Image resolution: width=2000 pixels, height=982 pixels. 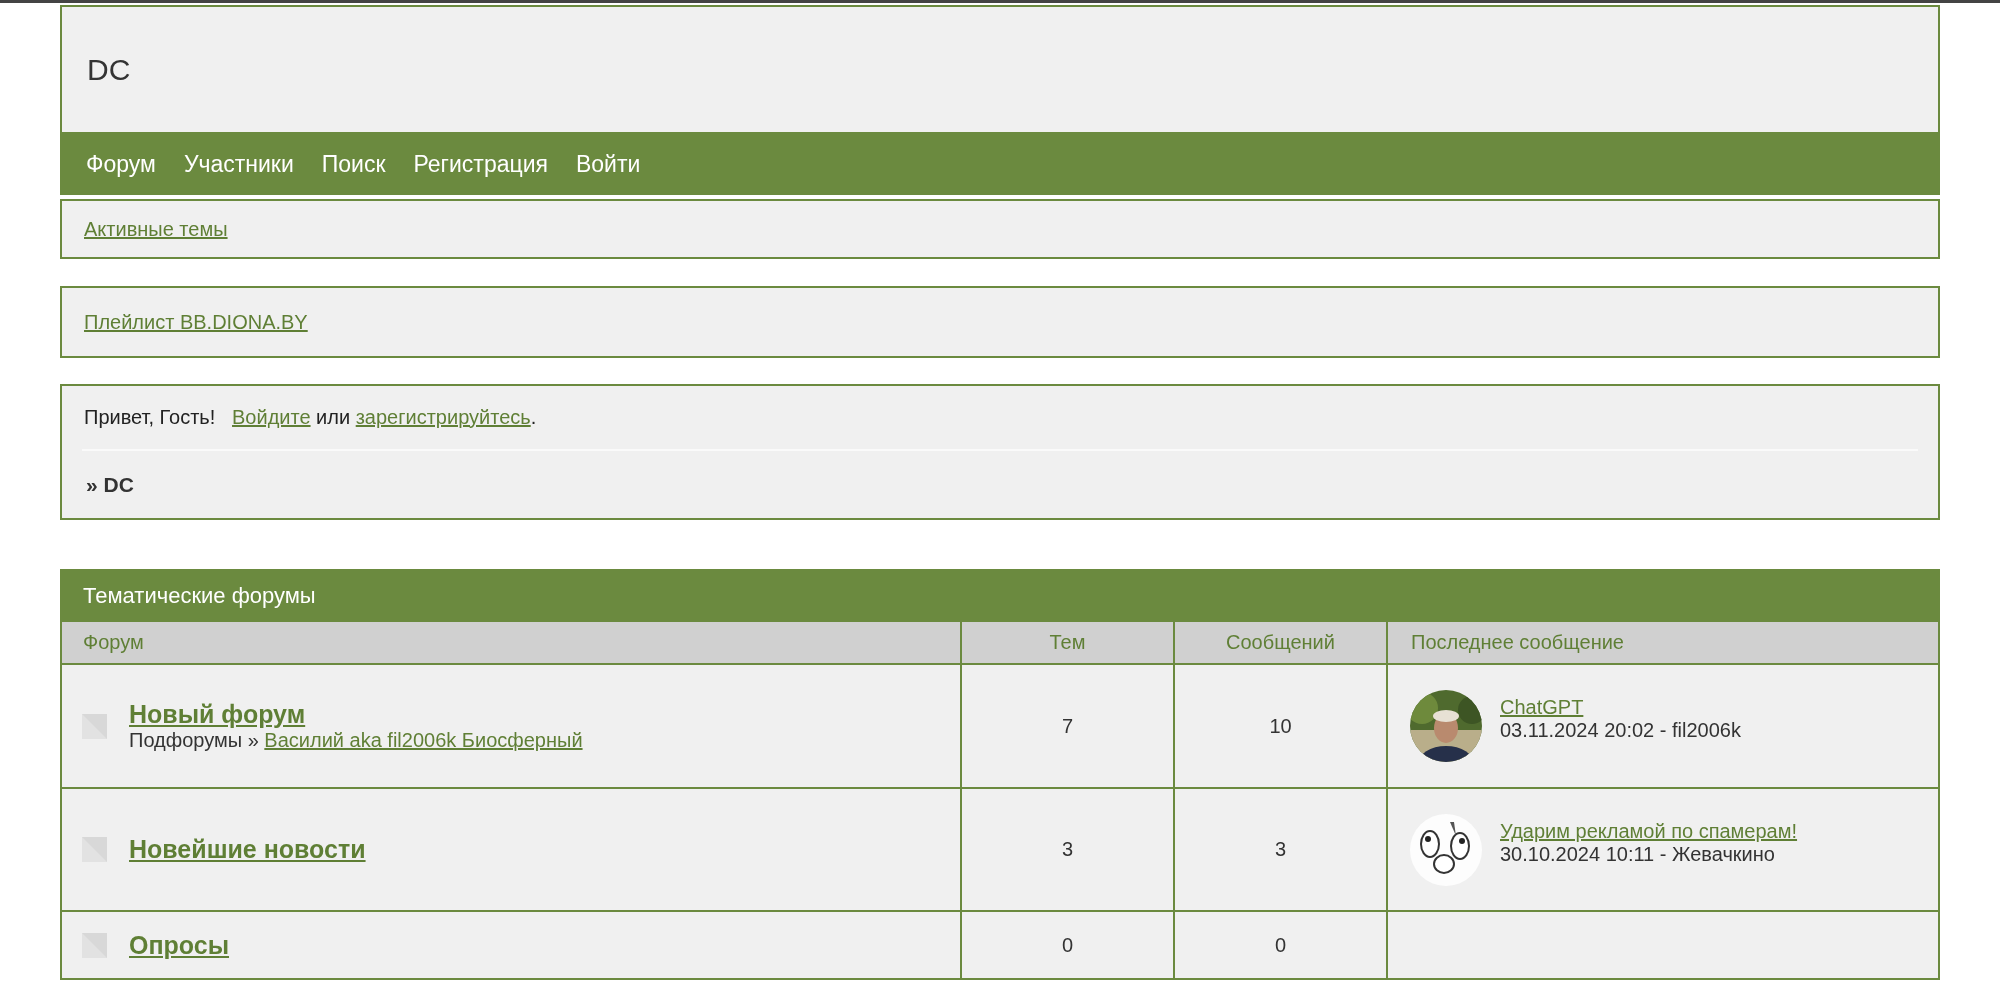 What do you see at coordinates (1000, 595) in the screenshot?
I see `category-header: Тематические форумы` at bounding box center [1000, 595].